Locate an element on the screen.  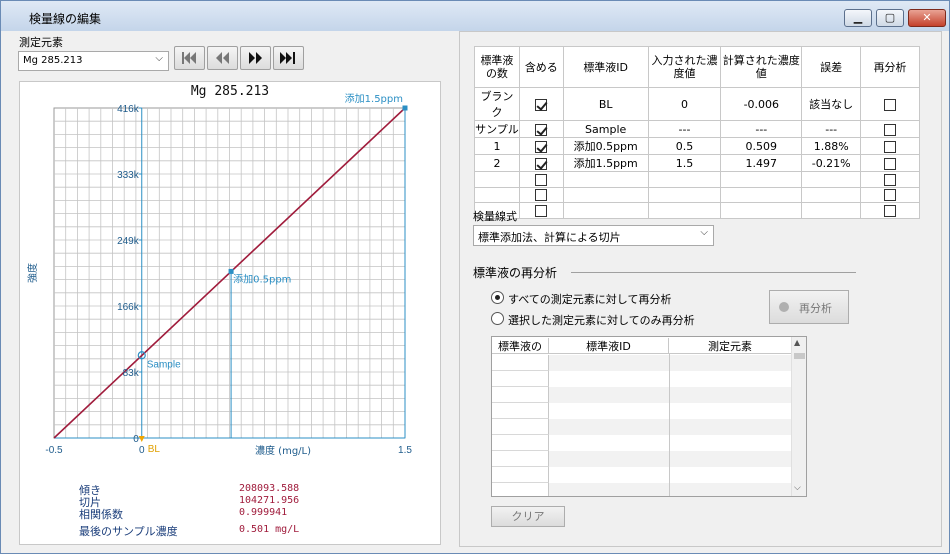
element-select-value: Mg 285.213 is located at coordinates (53, 60).